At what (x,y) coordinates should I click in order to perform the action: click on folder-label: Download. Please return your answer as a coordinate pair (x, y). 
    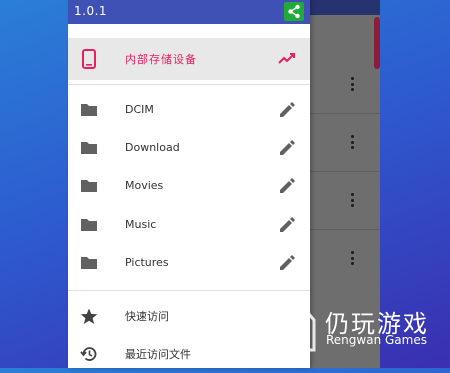
    Looking at the image, I should click on (152, 147).